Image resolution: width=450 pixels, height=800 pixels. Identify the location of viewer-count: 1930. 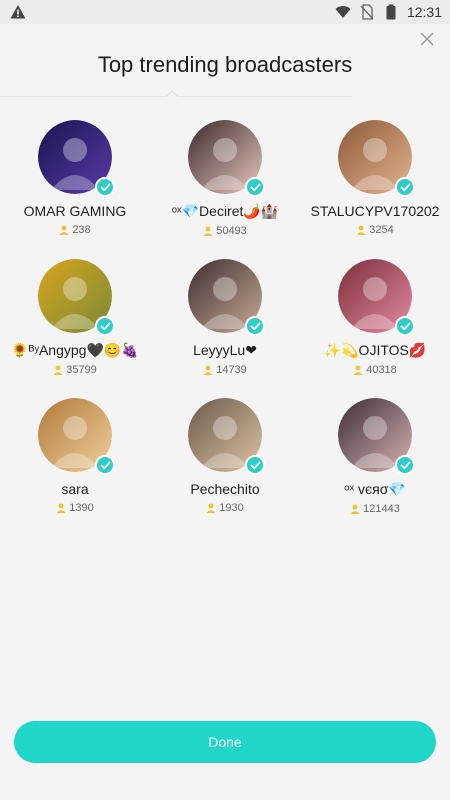
(225, 508).